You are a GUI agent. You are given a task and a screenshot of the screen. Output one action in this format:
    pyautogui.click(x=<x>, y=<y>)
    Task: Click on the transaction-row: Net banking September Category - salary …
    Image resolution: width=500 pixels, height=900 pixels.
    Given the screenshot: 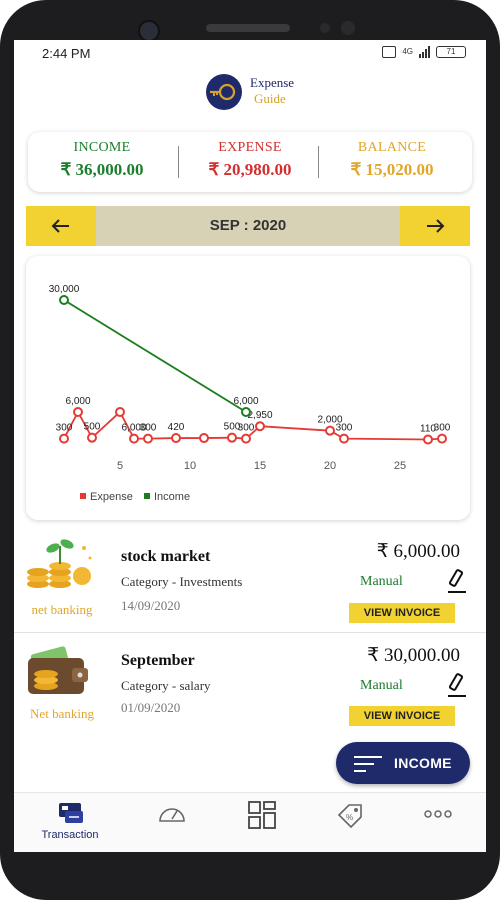 What is the action you would take?
    pyautogui.click(x=250, y=686)
    